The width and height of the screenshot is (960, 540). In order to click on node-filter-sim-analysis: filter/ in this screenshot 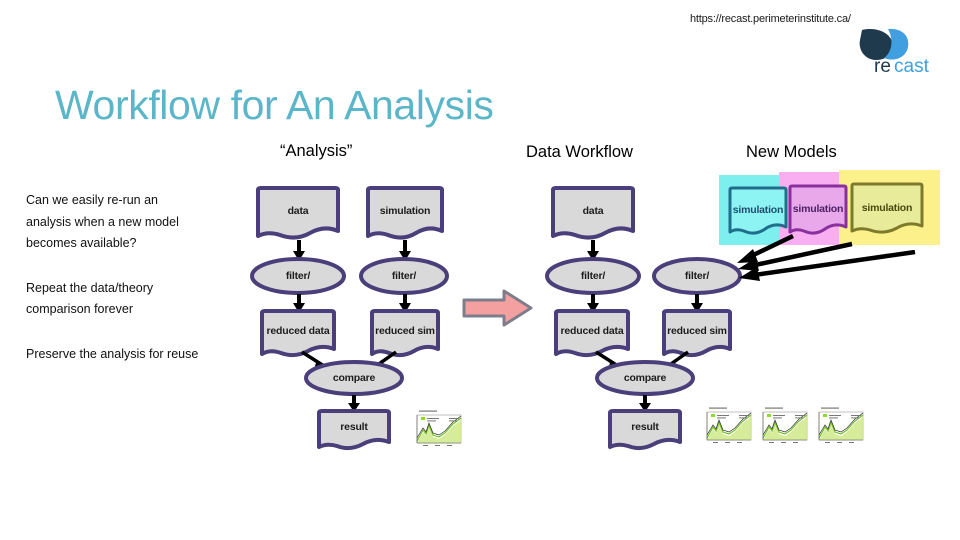, I will do `click(404, 276)`.